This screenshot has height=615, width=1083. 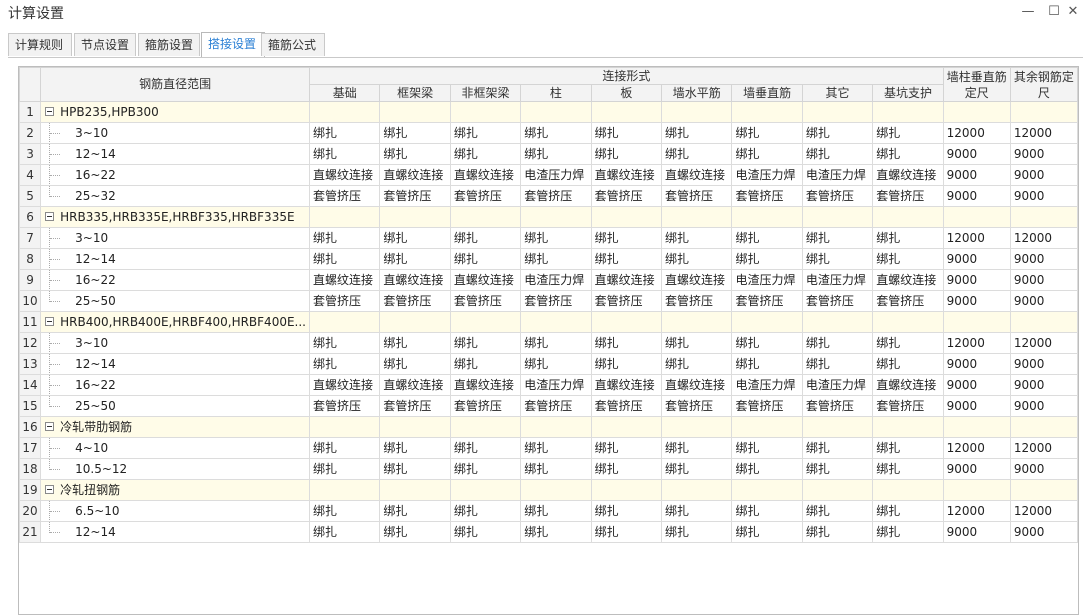 What do you see at coordinates (175, 532) in the screenshot?
I see `diameter-range-cell: 12~14` at bounding box center [175, 532].